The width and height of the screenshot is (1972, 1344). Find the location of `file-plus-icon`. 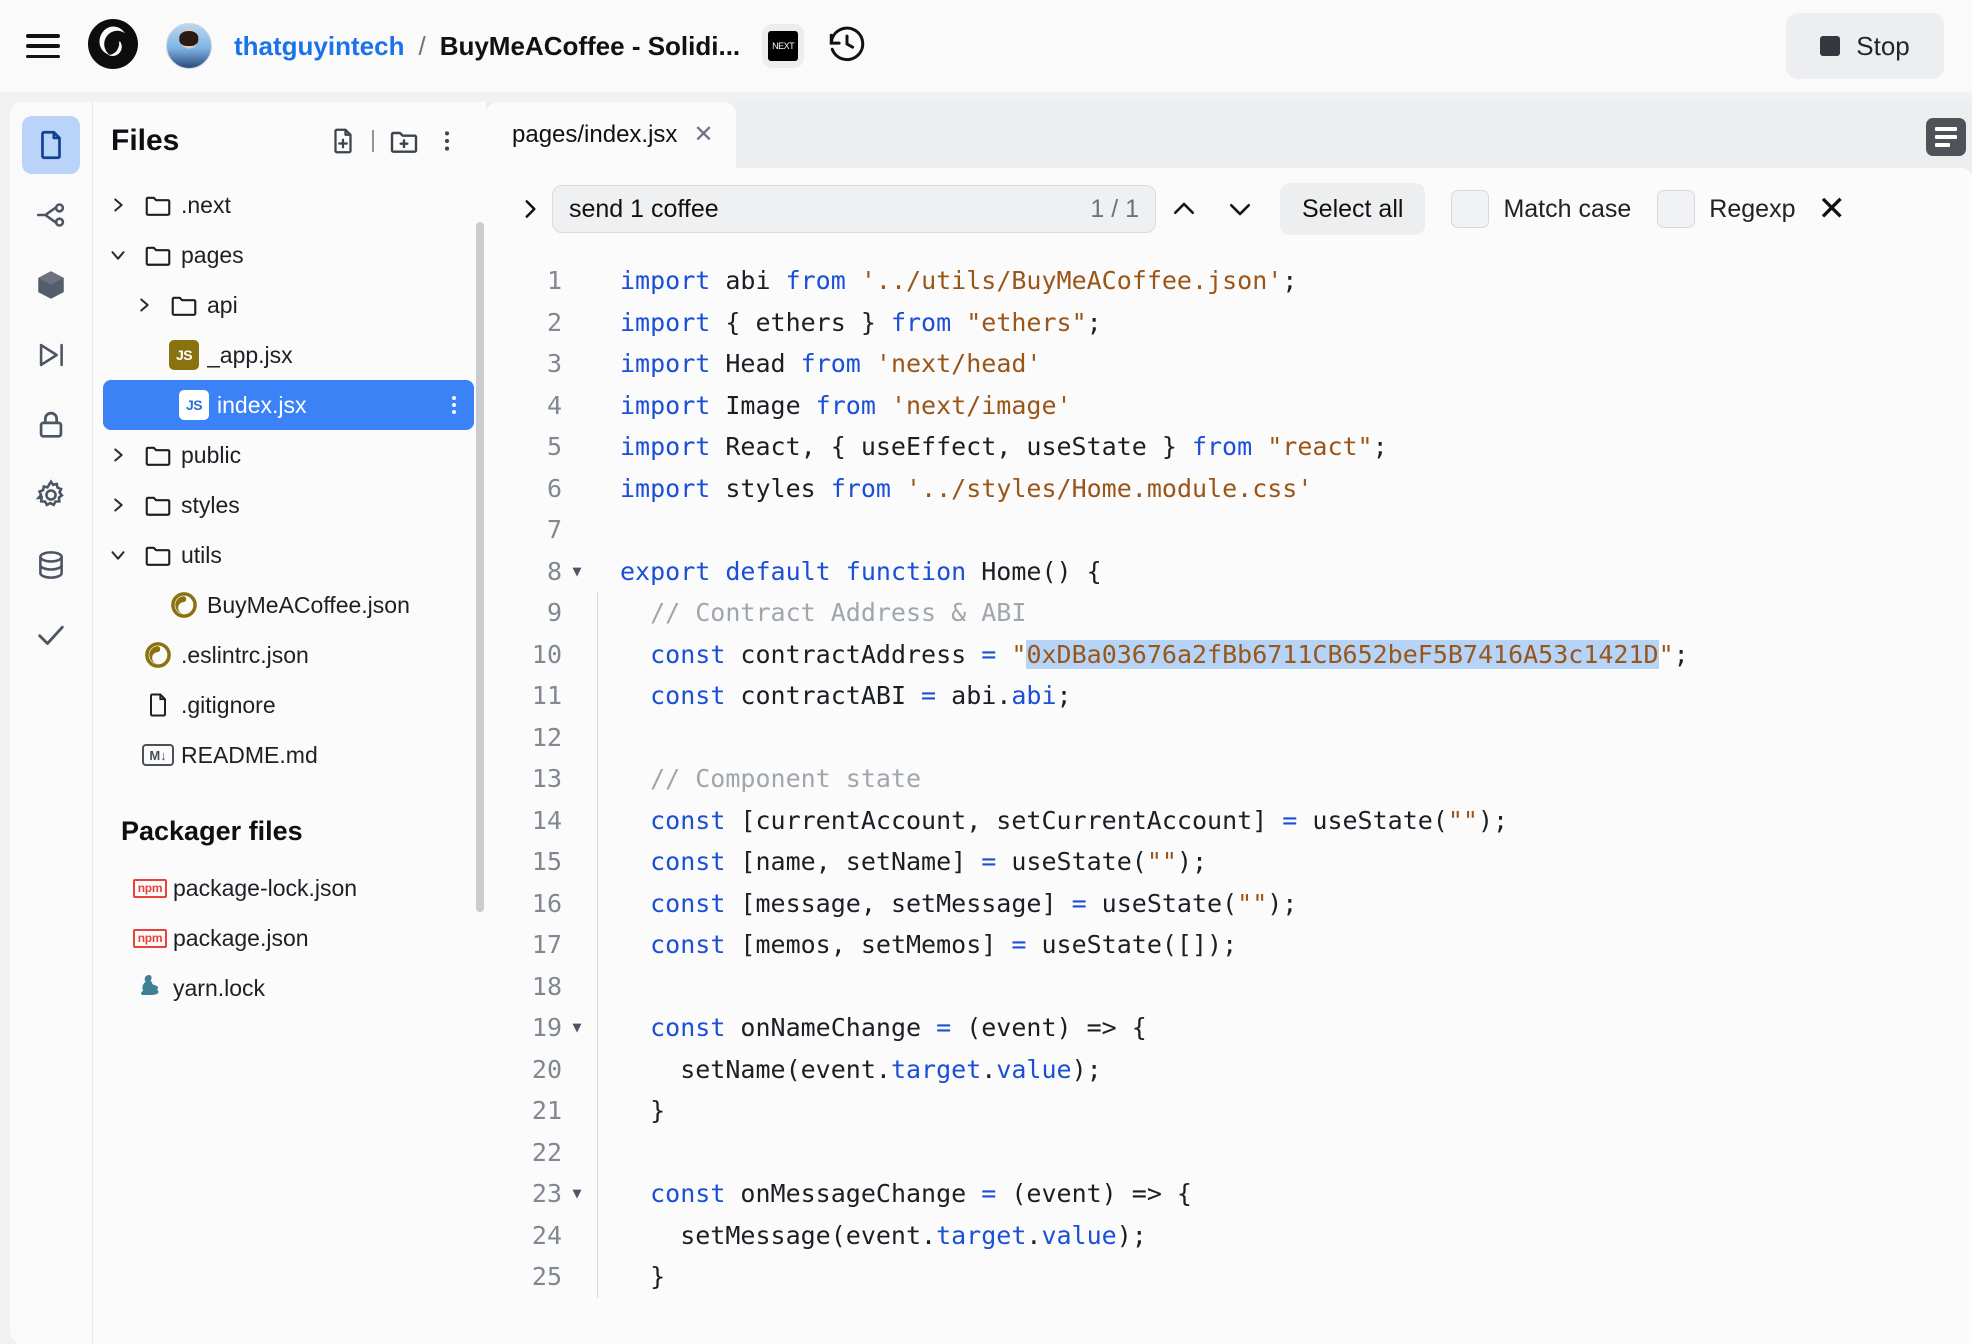

file-plus-icon is located at coordinates (343, 141).